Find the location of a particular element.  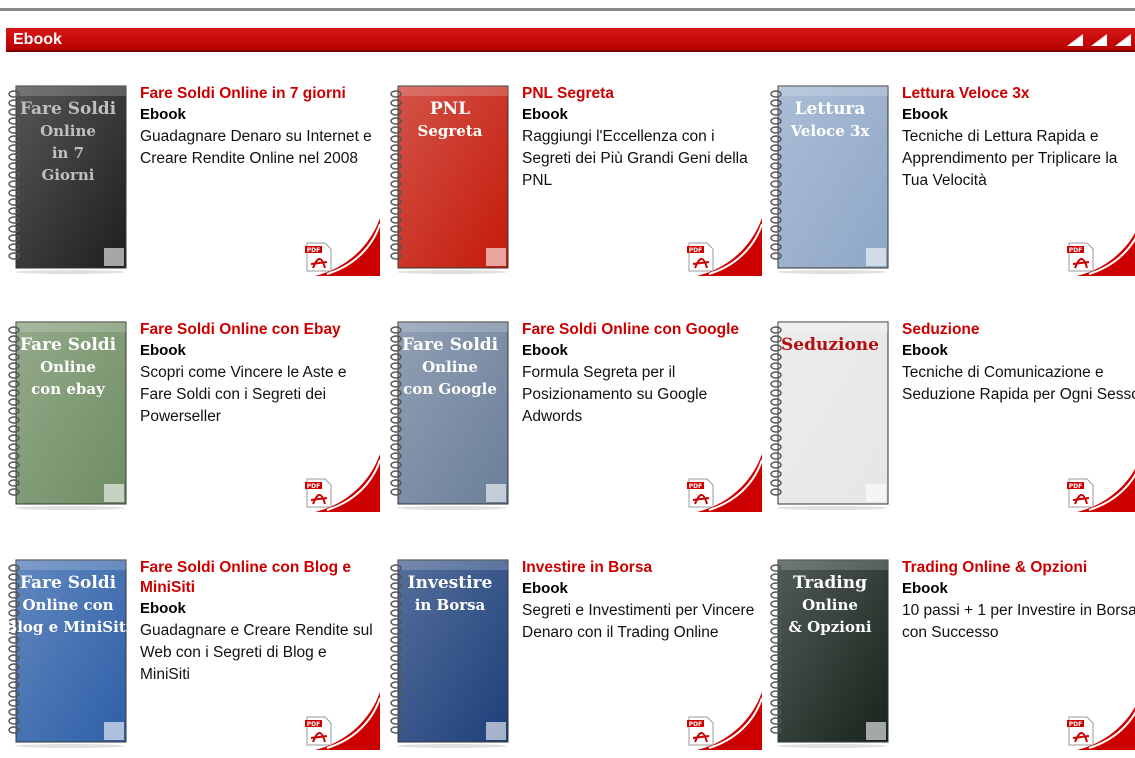

ebook-title-link: Investire in Borsa is located at coordinates (642, 568).